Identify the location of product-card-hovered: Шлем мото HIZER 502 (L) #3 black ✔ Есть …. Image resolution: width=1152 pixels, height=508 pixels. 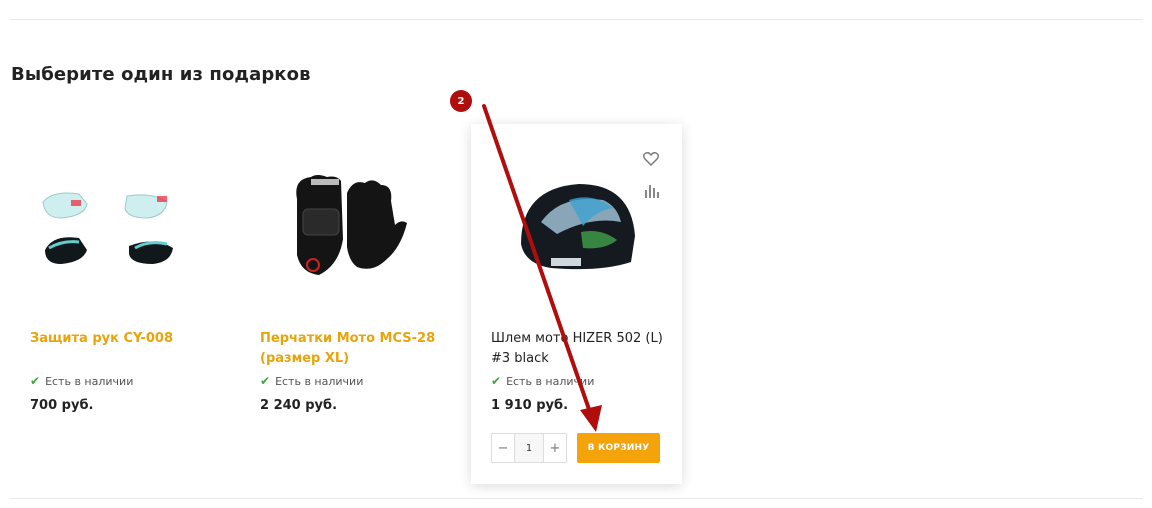
(576, 304).